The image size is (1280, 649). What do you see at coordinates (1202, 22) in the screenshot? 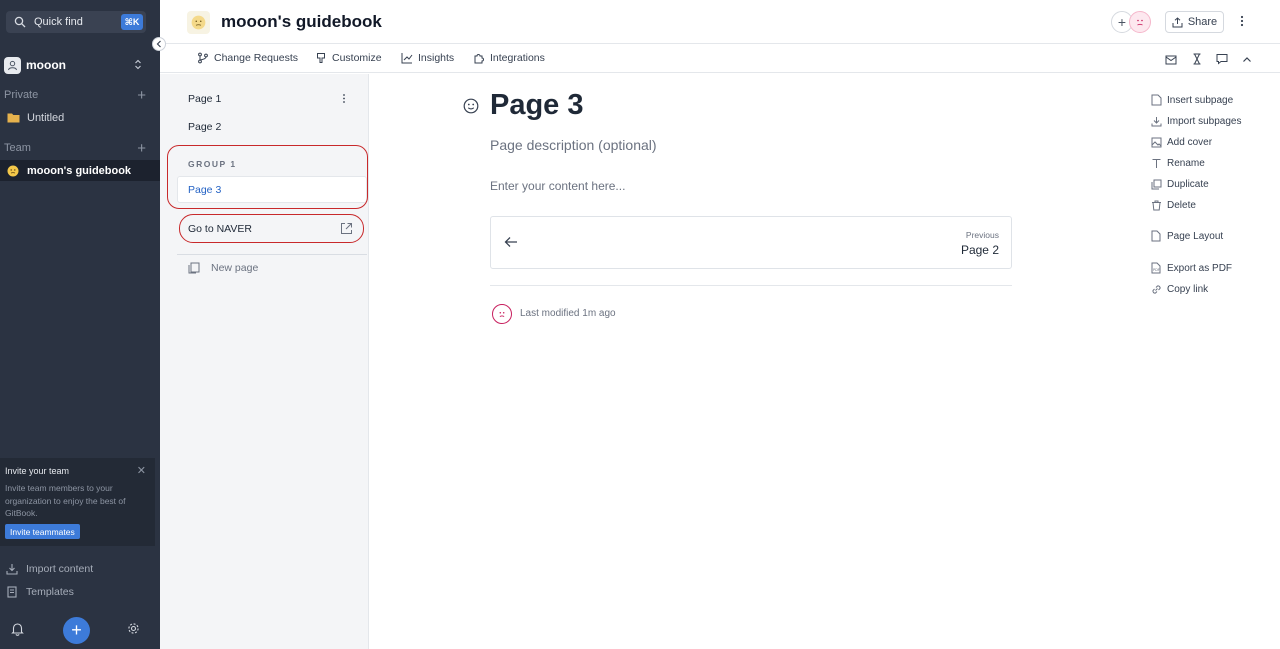
I see `share-label: Share` at bounding box center [1202, 22].